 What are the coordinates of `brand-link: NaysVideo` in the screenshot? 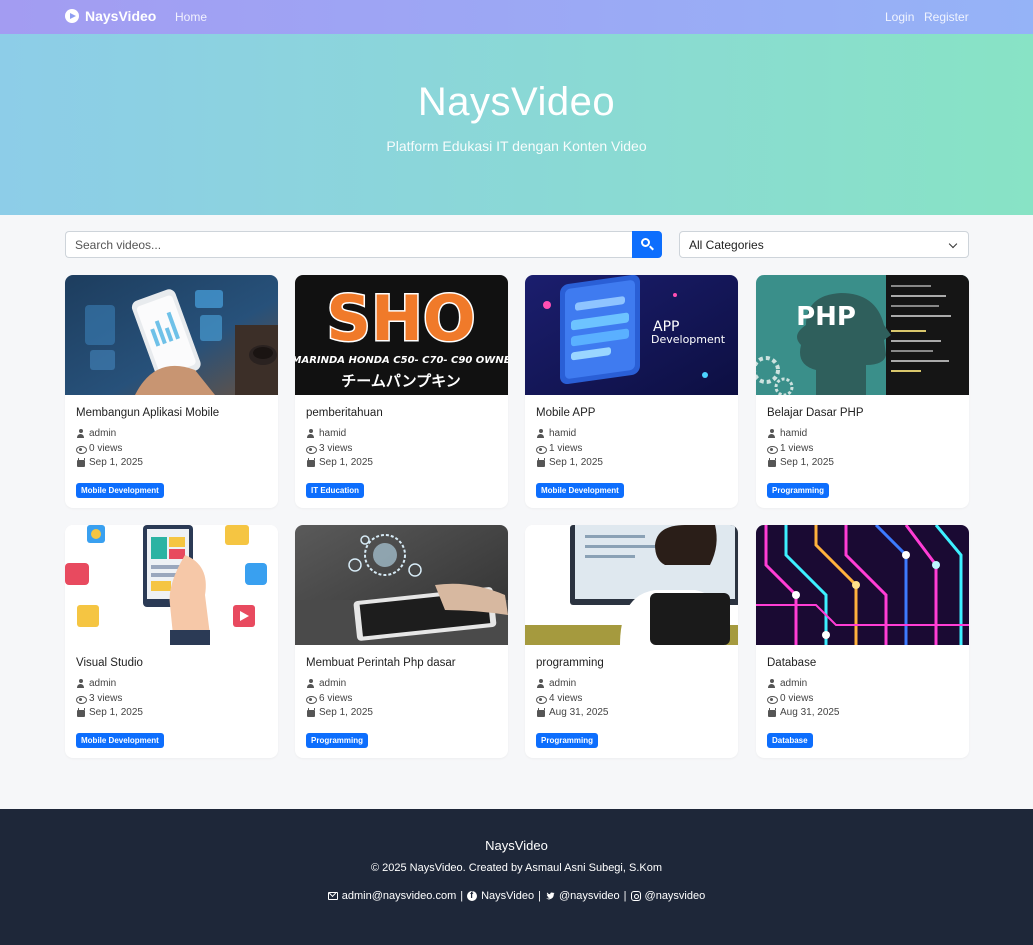 It's located at (110, 16).